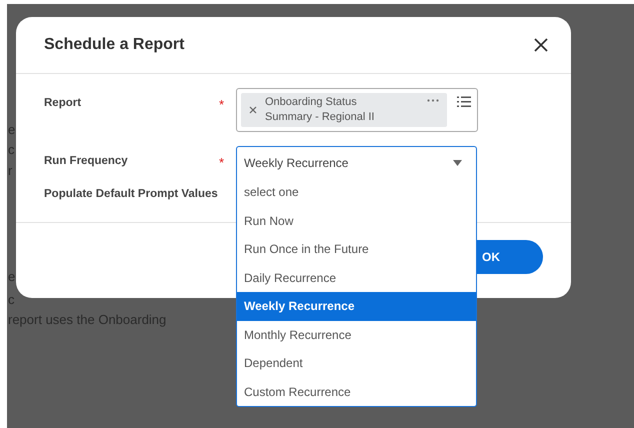 This screenshot has height=428, width=634. What do you see at coordinates (86, 161) in the screenshot?
I see `field-label: Run Frequency` at bounding box center [86, 161].